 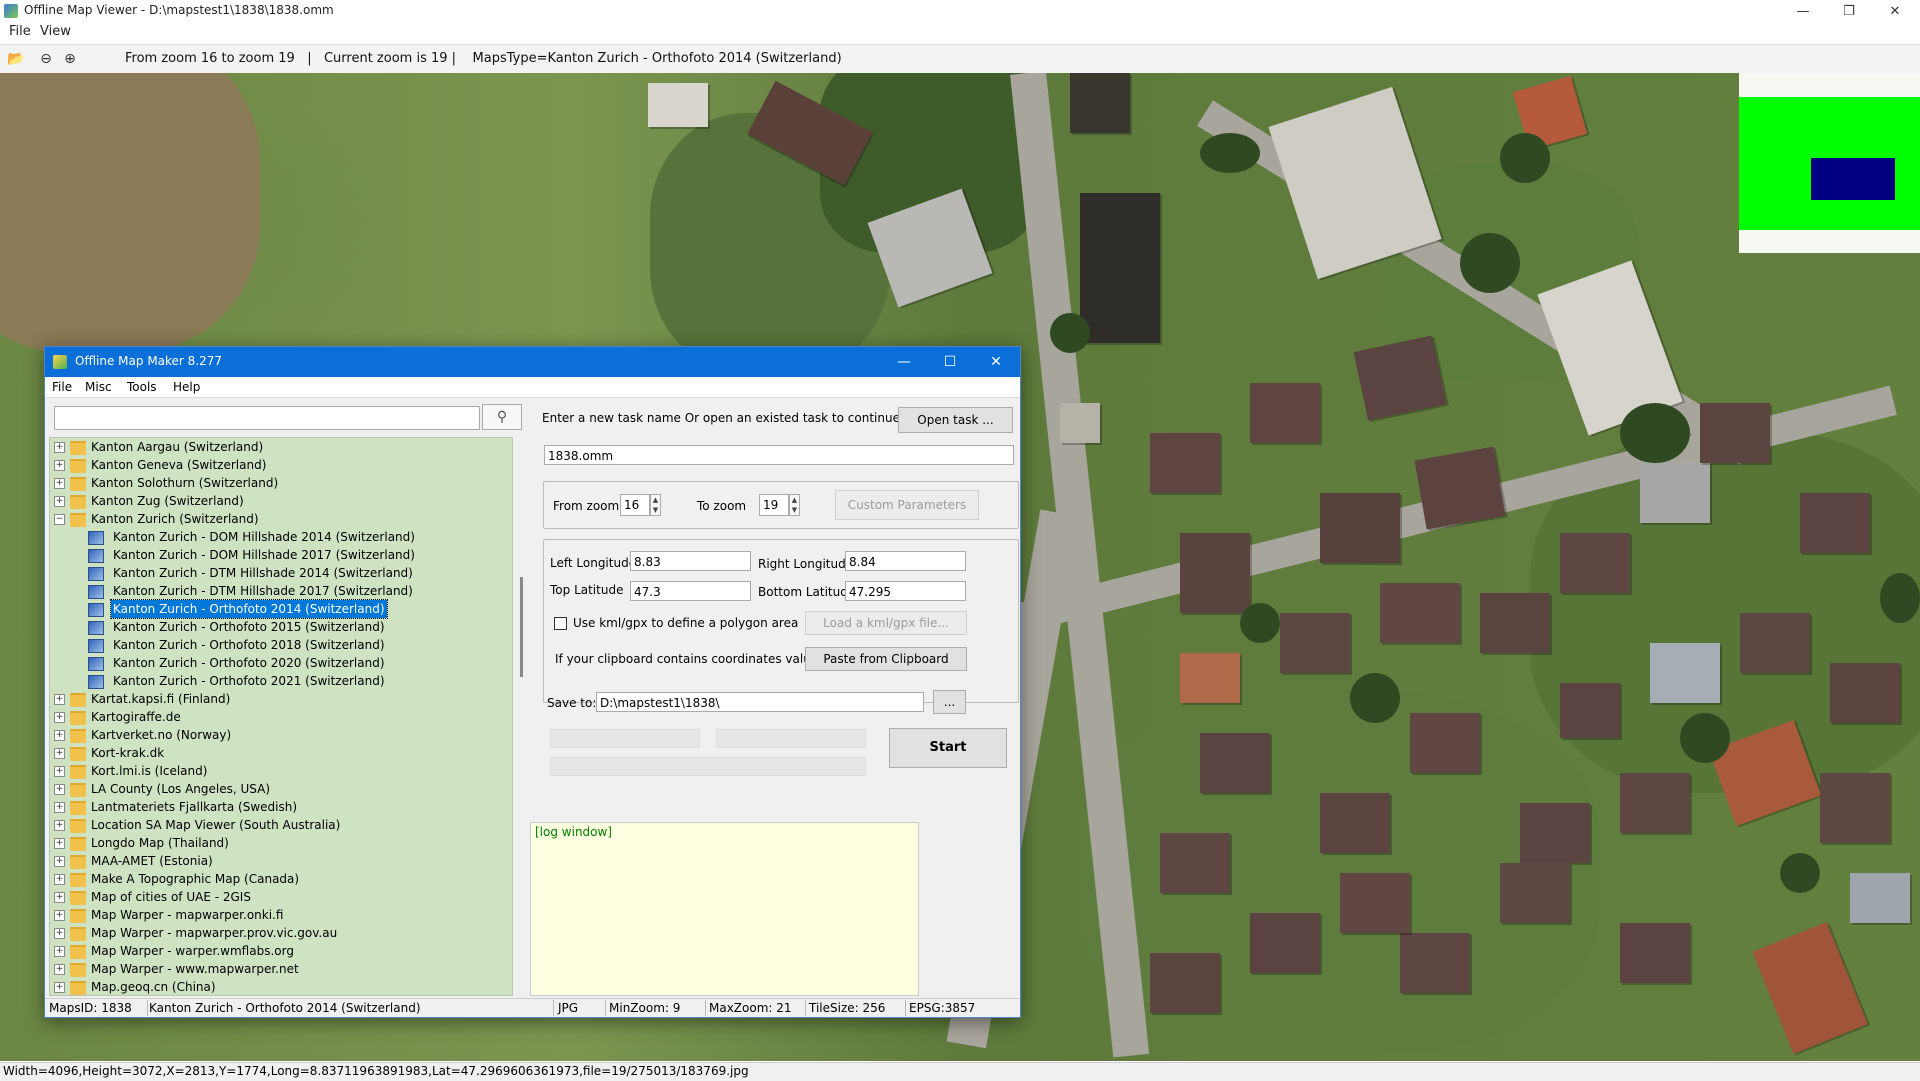 I want to click on tree-item-label: Longdo Map (Thailand), so click(x=160, y=843).